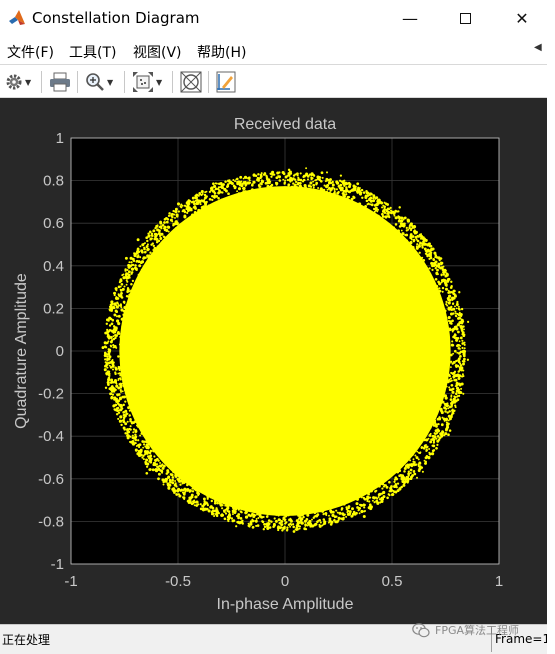  I want to click on minimize-button: —, so click(410, 18).